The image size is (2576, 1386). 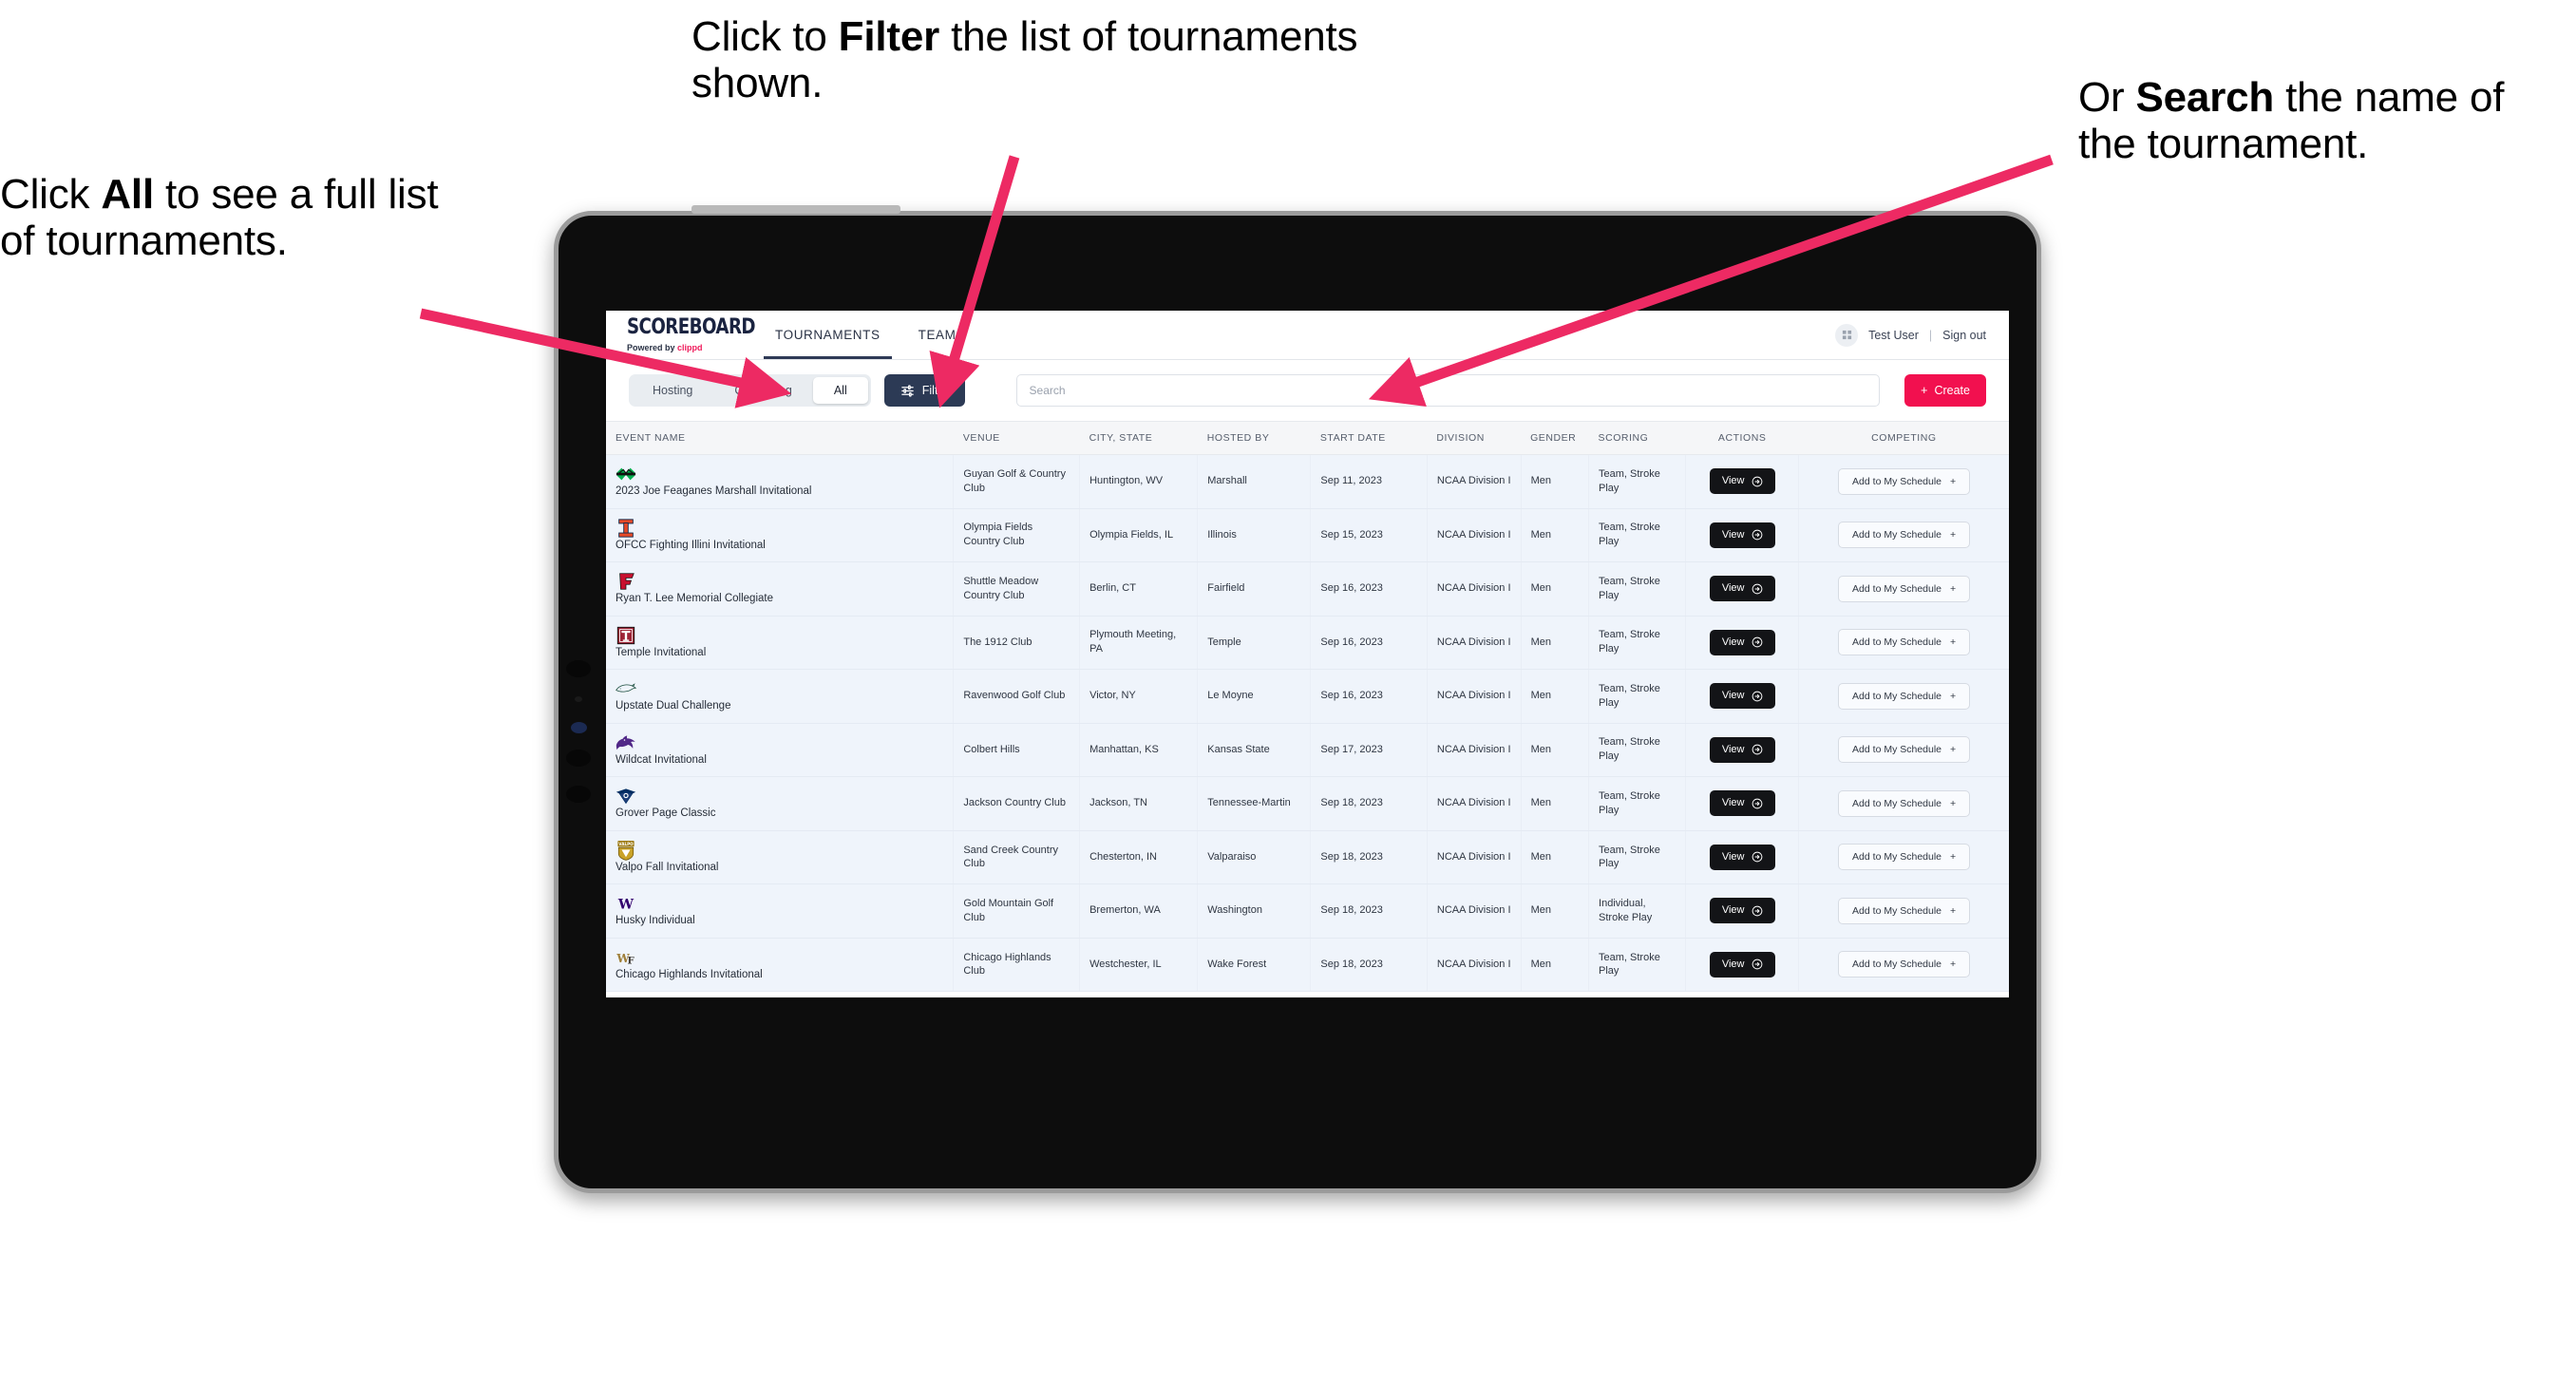 I want to click on create-button-label: Create, so click(x=1952, y=390).